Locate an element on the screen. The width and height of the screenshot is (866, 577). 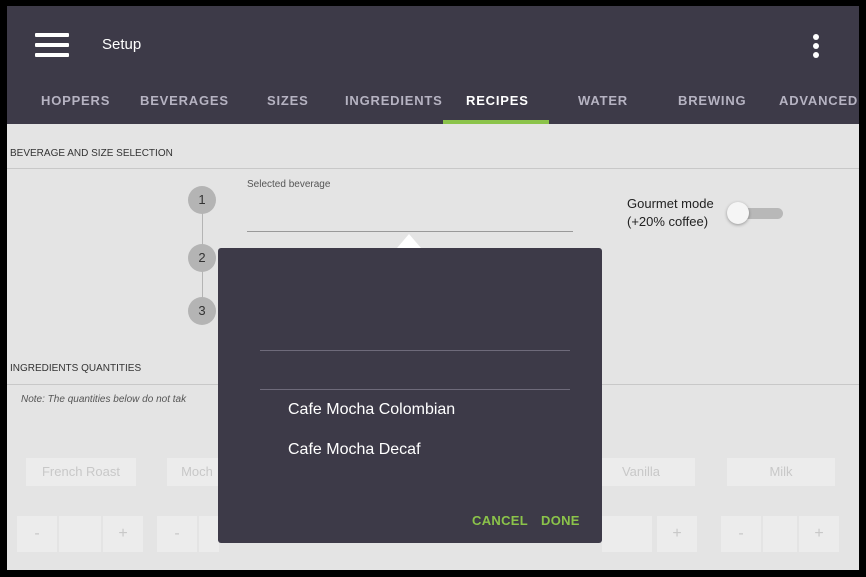
decrease-mocha-button: - is located at coordinates (177, 534).